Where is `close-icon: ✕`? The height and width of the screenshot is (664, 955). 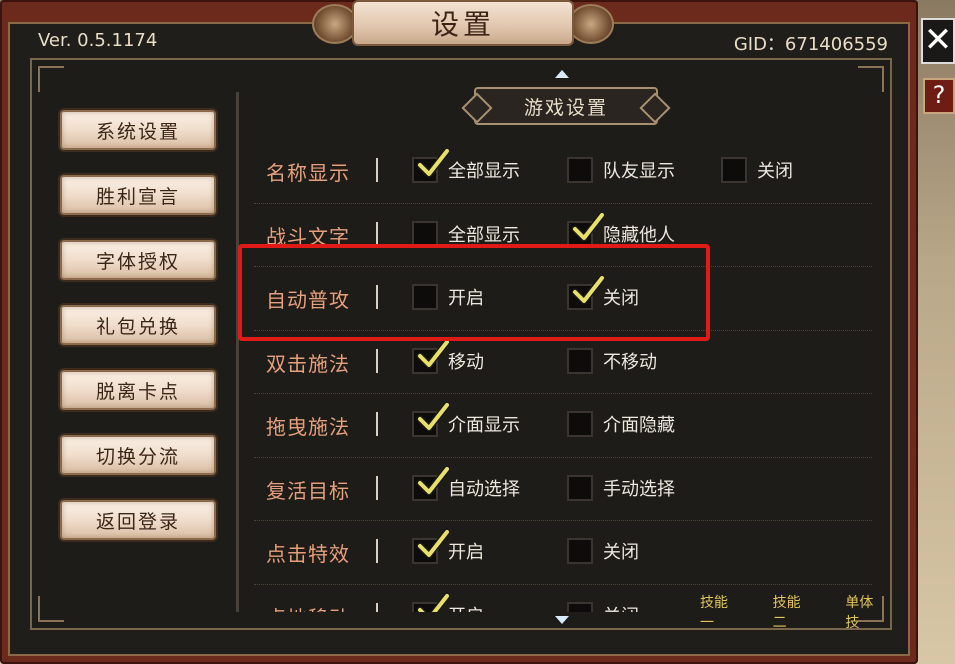
close-icon: ✕ is located at coordinates (938, 41).